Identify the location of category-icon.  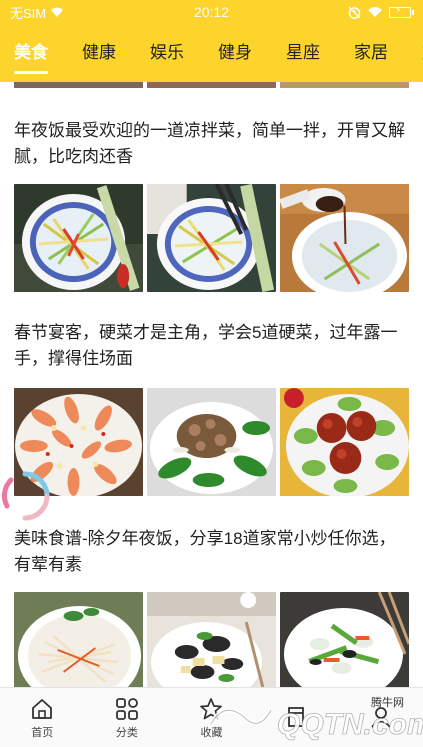
(126, 708).